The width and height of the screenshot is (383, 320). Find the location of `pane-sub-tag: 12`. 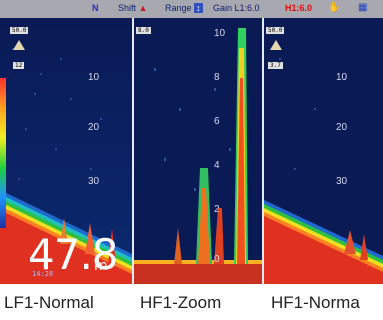

pane-sub-tag: 12 is located at coordinates (19, 65).